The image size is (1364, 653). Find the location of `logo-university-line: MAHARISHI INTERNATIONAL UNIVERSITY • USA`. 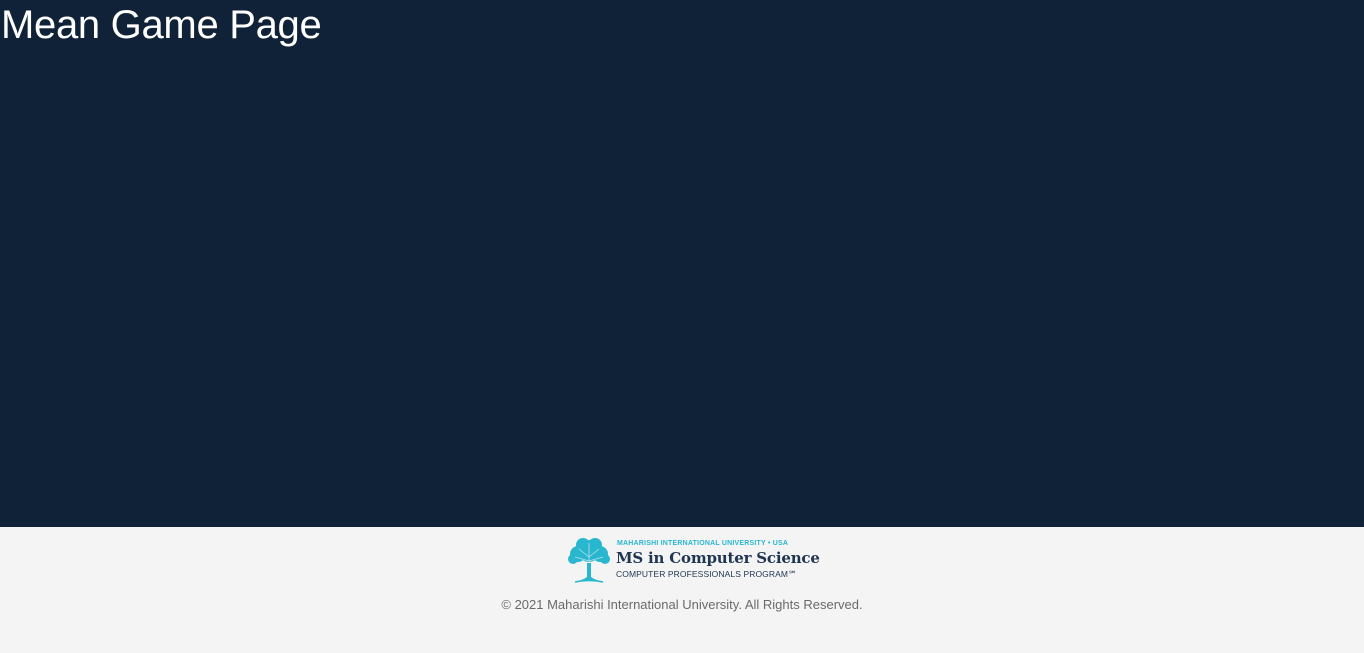

logo-university-line: MAHARISHI INTERNATIONAL UNIVERSITY • USA is located at coordinates (703, 543).